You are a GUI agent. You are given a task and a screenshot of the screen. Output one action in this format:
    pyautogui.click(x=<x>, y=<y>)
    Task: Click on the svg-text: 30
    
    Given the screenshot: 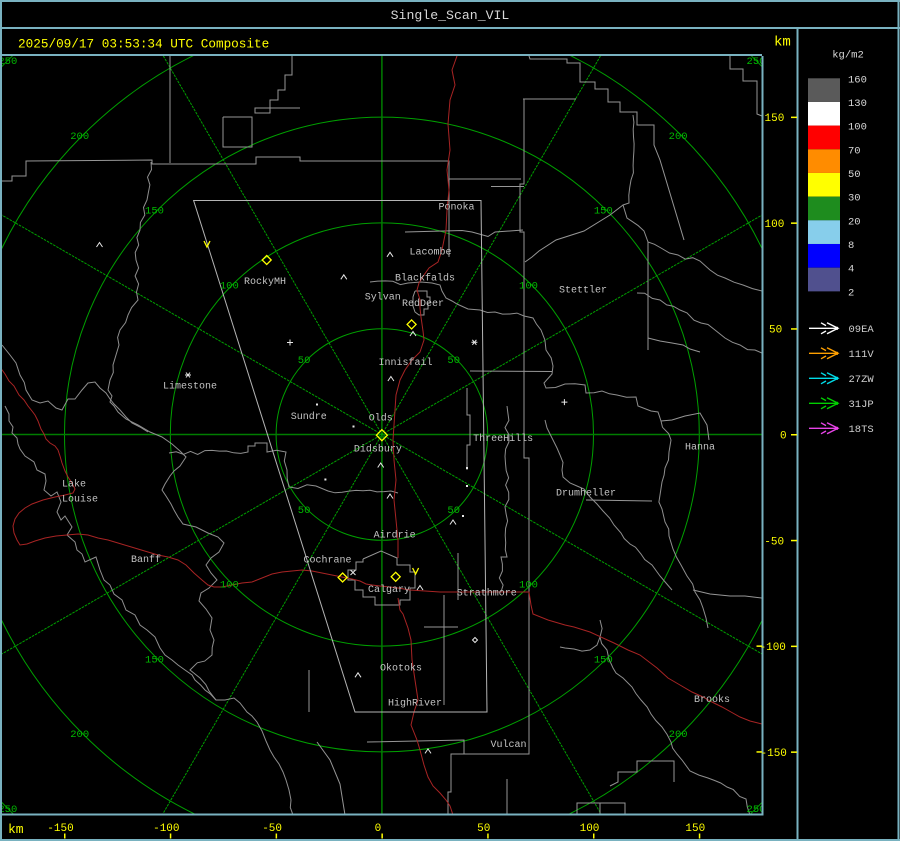 What is the action you would take?
    pyautogui.click(x=854, y=199)
    